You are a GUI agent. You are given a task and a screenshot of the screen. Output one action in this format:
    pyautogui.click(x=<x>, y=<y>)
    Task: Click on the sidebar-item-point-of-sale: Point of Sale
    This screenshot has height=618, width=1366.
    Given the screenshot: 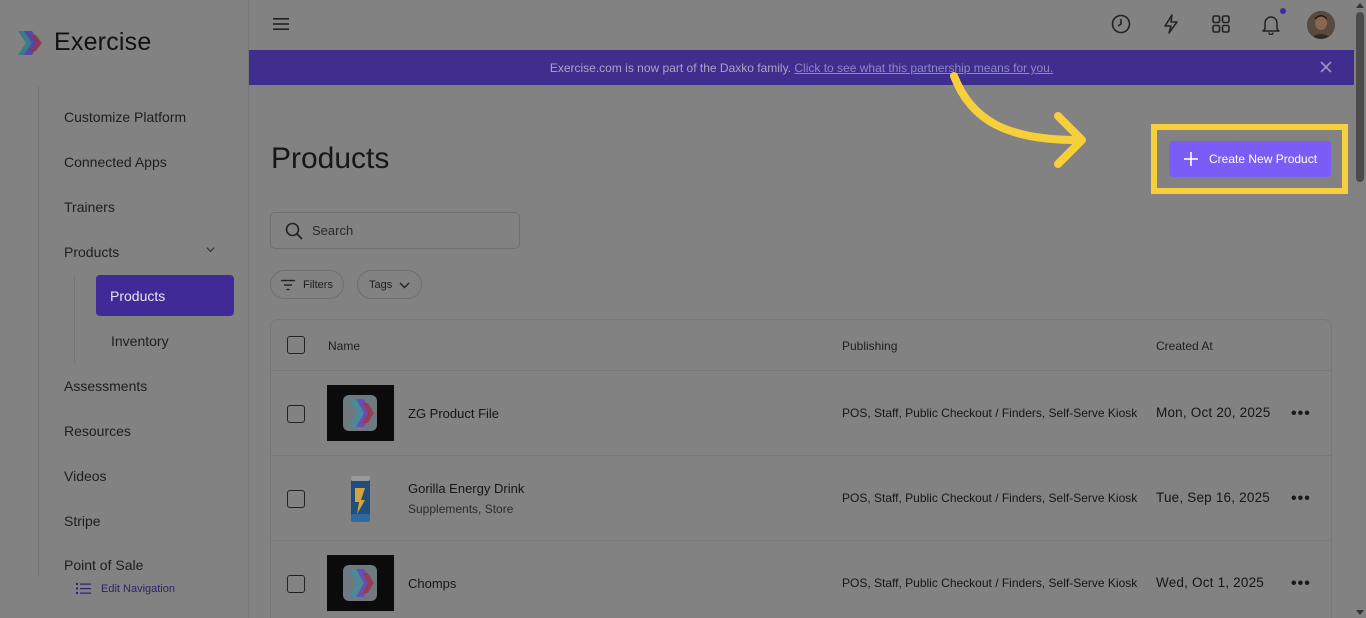 What is the action you would take?
    pyautogui.click(x=103, y=565)
    